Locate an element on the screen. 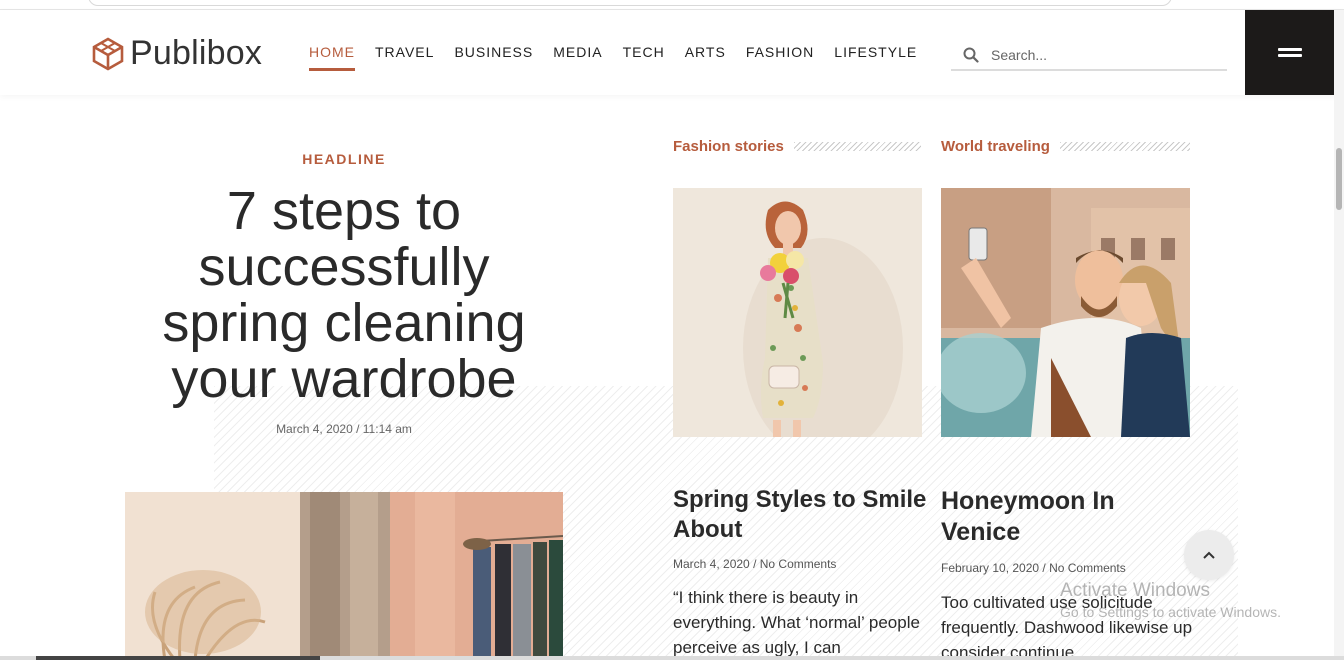 The height and width of the screenshot is (660, 1344). bottom-taskbar-edge is located at coordinates (672, 658).